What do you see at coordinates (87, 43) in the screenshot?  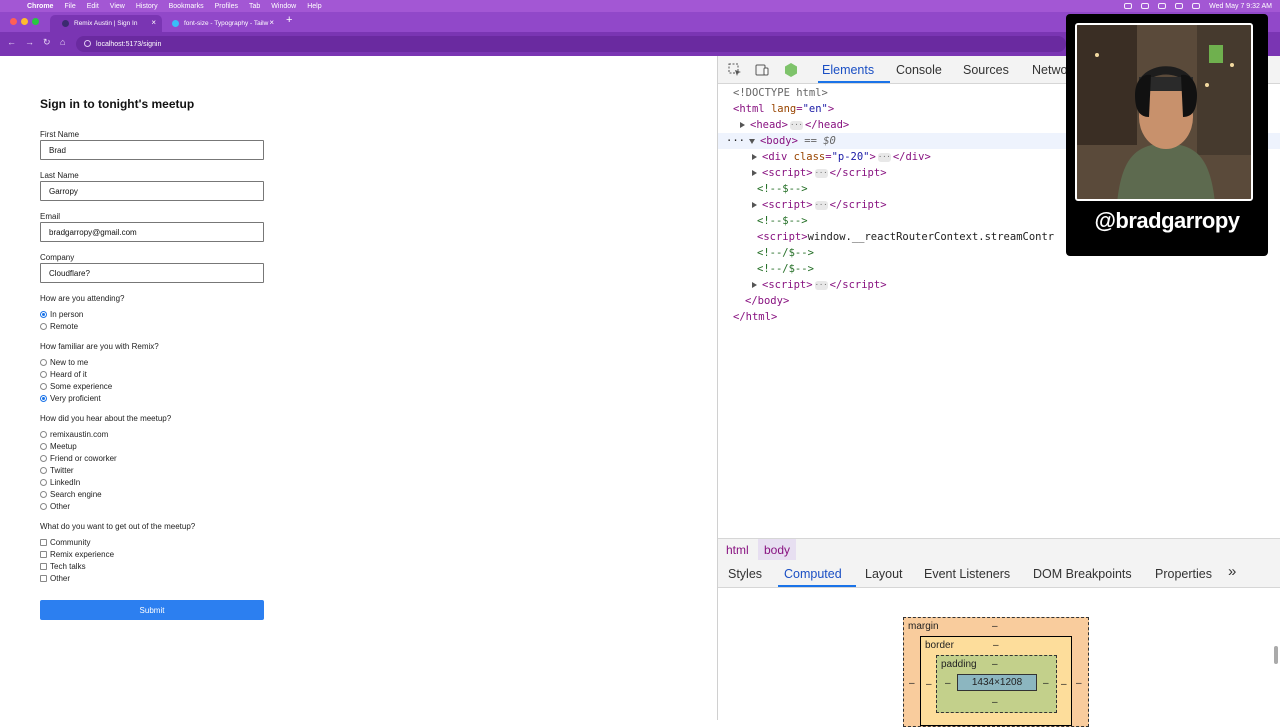 I see `site-info-icon` at bounding box center [87, 43].